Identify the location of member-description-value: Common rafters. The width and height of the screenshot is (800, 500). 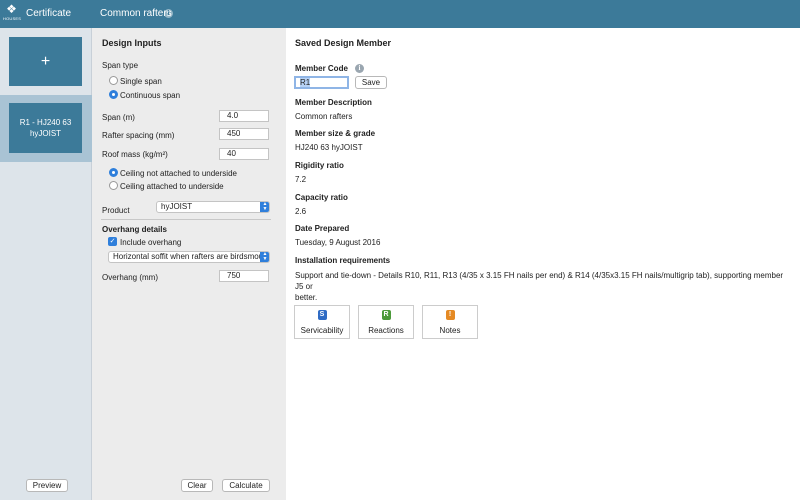
(324, 116).